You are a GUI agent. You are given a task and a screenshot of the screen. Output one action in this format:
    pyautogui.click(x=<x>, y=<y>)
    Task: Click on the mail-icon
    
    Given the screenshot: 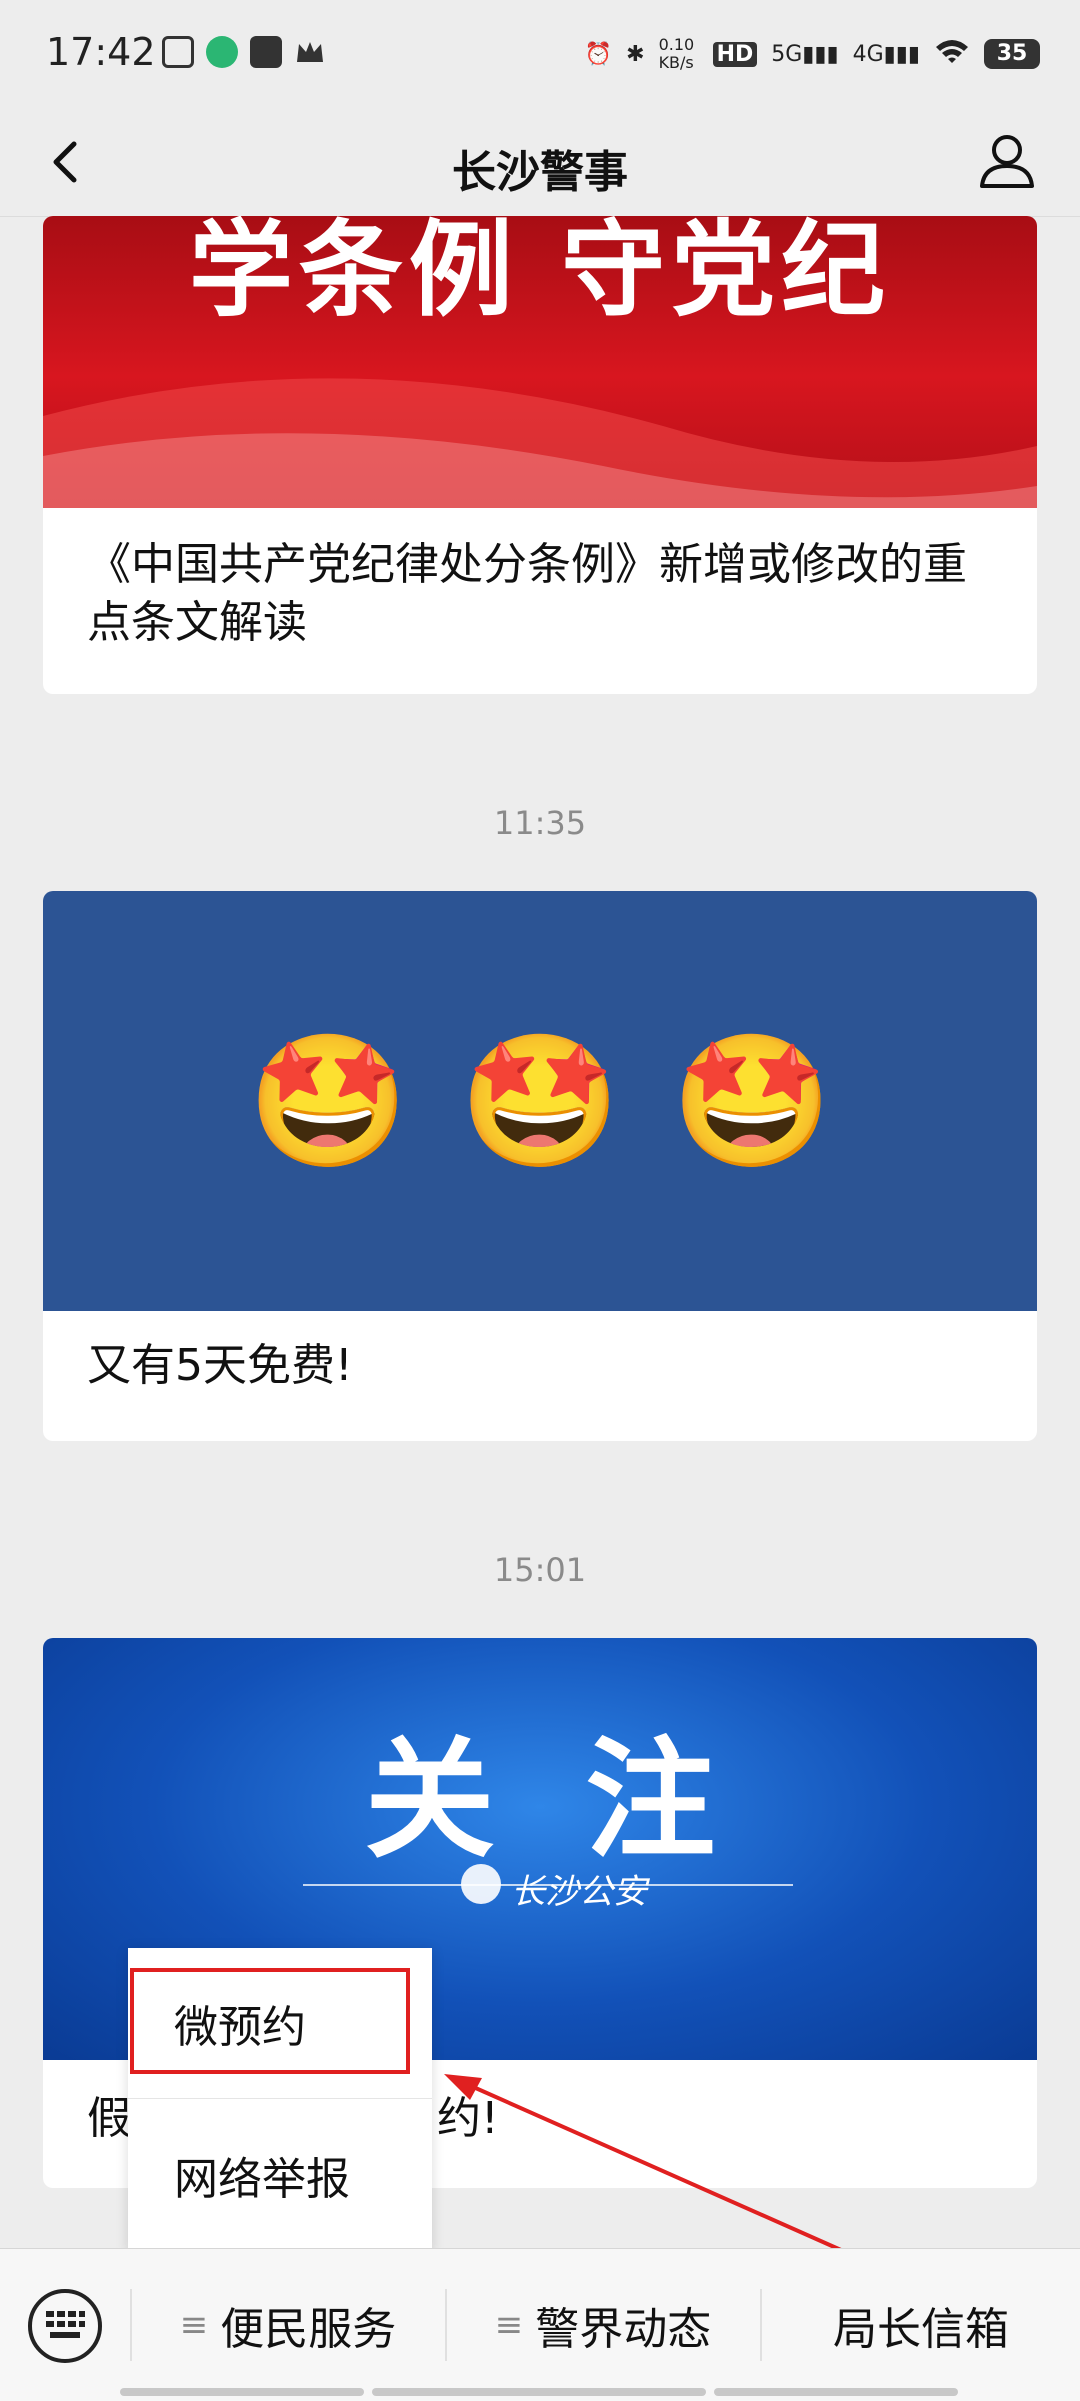 What is the action you would take?
    pyautogui.click(x=266, y=52)
    